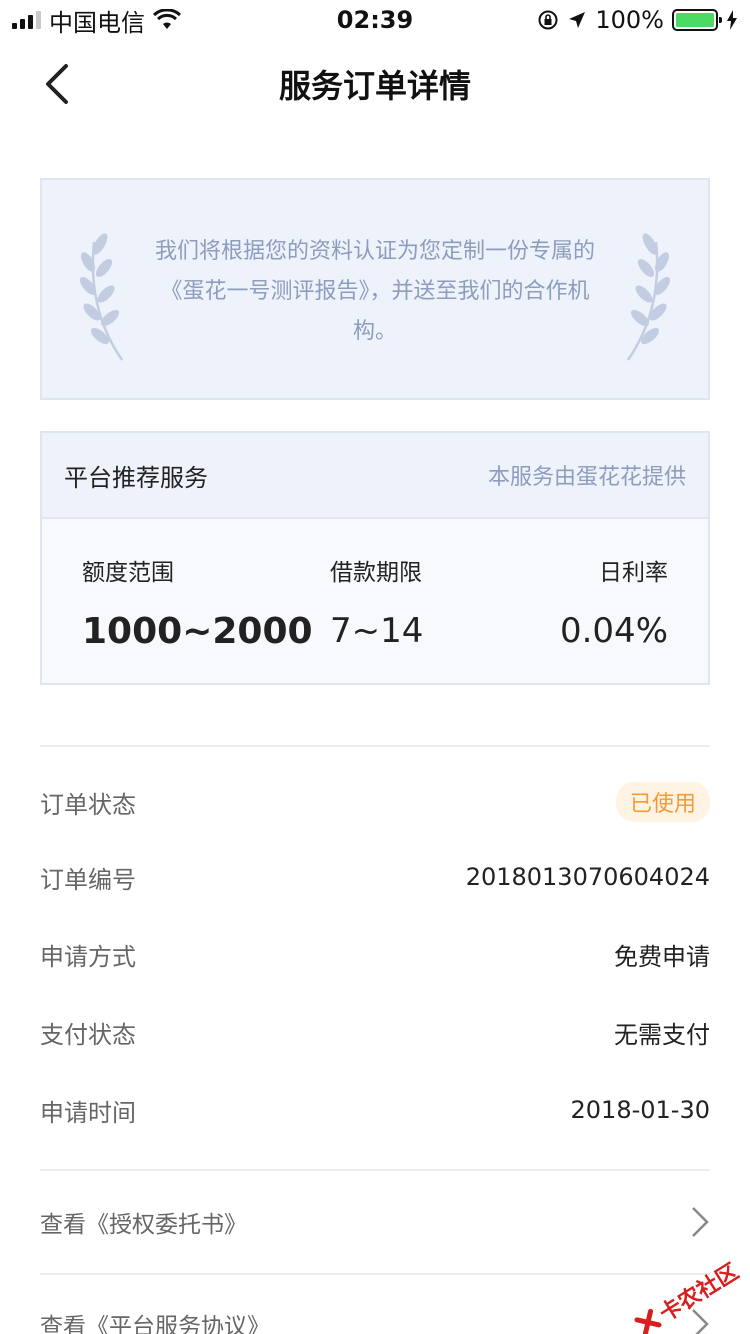  Describe the element at coordinates (375, 1222) in the screenshot. I see `link-authorization-letter: 查看《授权委托书》` at that location.